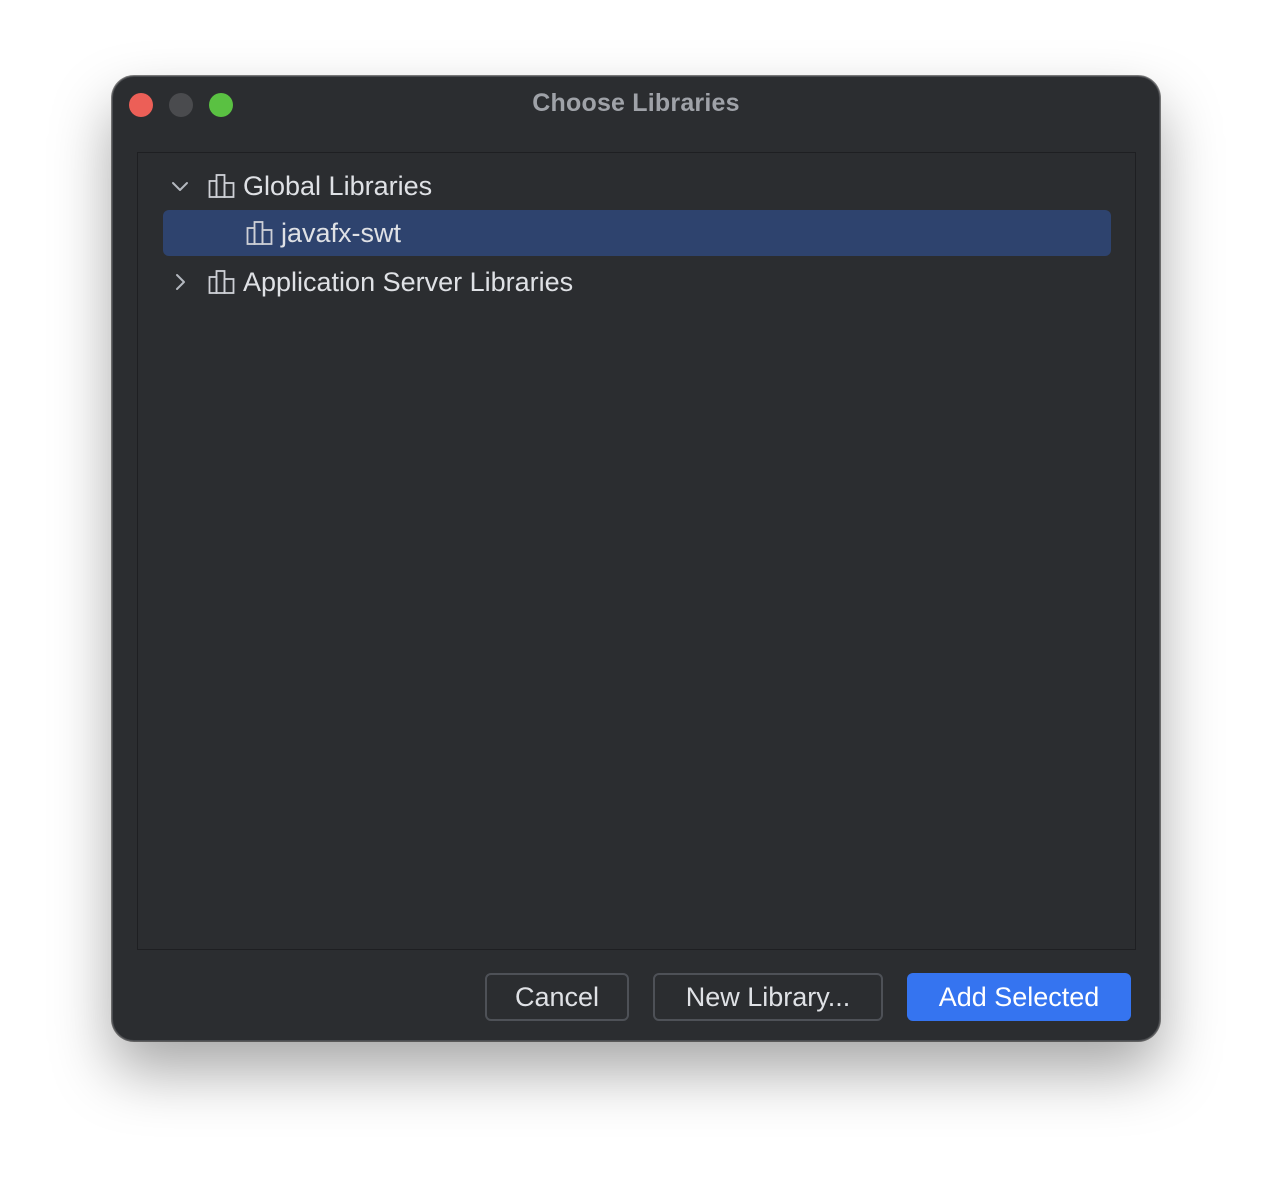 This screenshot has height=1190, width=1272. Describe the element at coordinates (557, 997) in the screenshot. I see `cancel-button: Cancel` at that location.